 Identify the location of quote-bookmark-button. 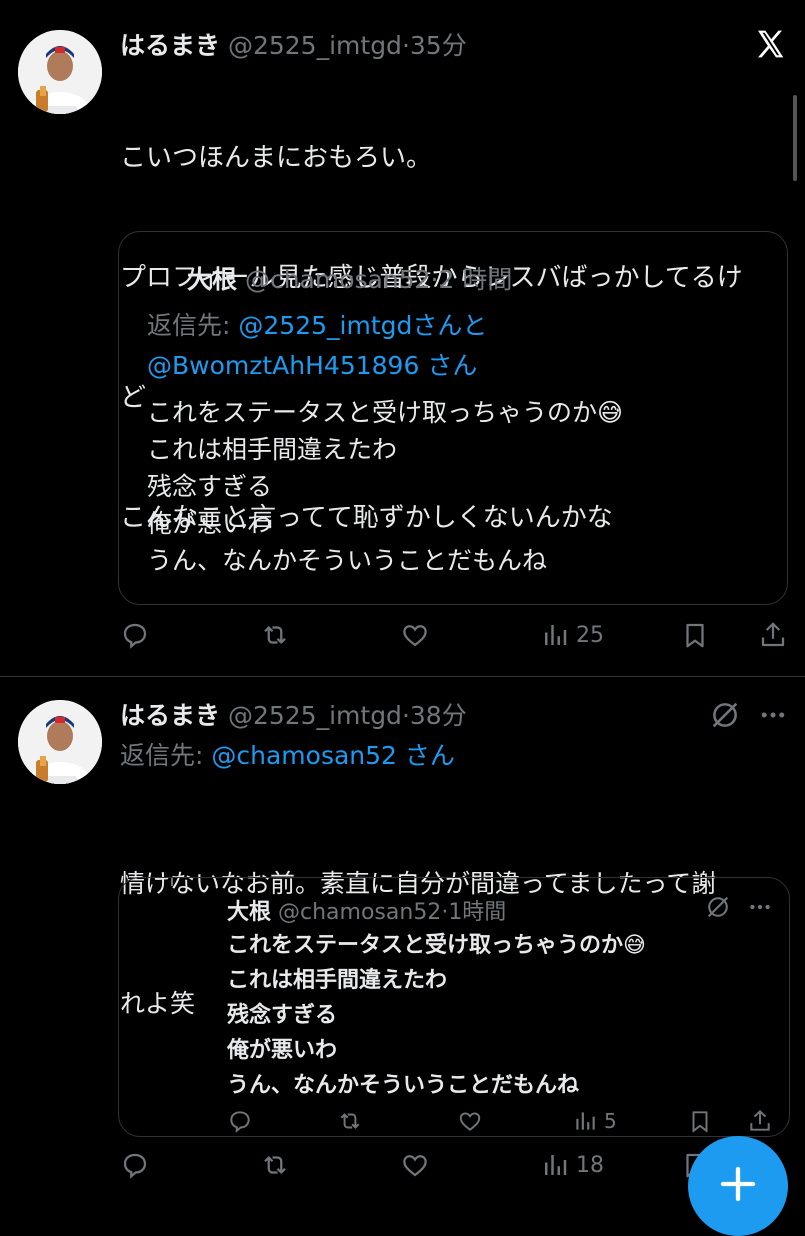
(700, 1121).